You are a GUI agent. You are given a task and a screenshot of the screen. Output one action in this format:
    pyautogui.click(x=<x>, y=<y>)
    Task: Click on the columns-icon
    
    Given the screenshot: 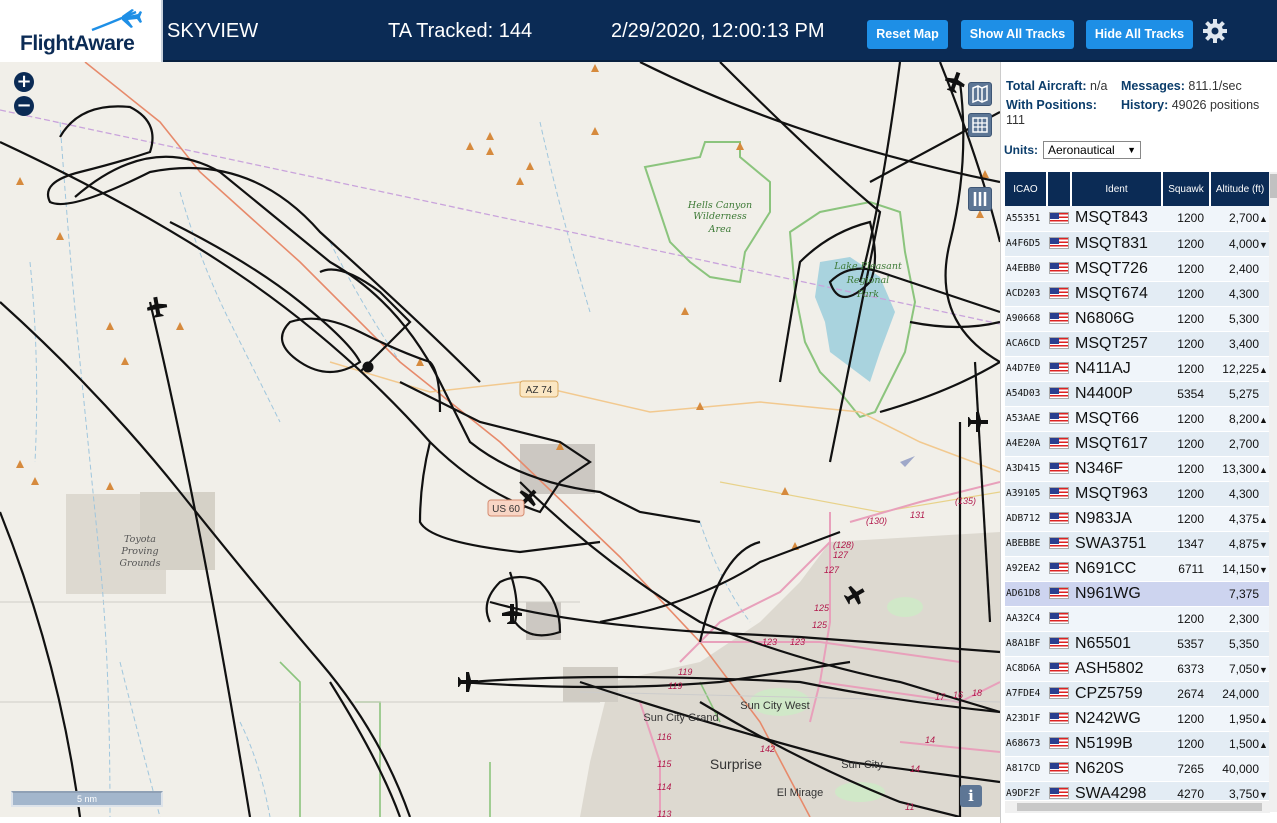 What is the action you would take?
    pyautogui.click(x=980, y=199)
    